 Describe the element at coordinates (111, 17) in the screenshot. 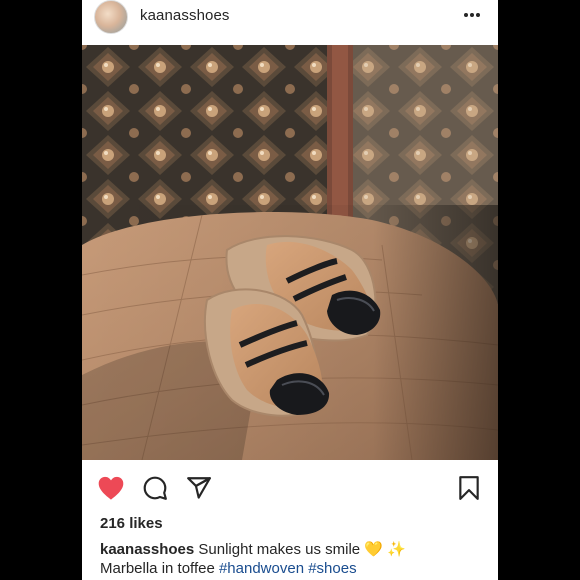

I see `avatar` at that location.